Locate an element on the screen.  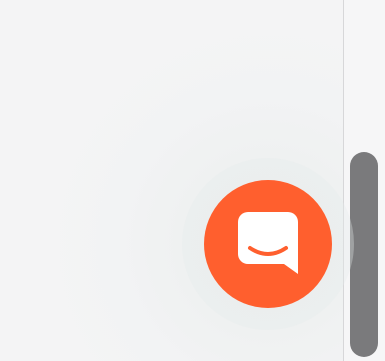
vertical-scrollbar-thumb is located at coordinates (364, 254).